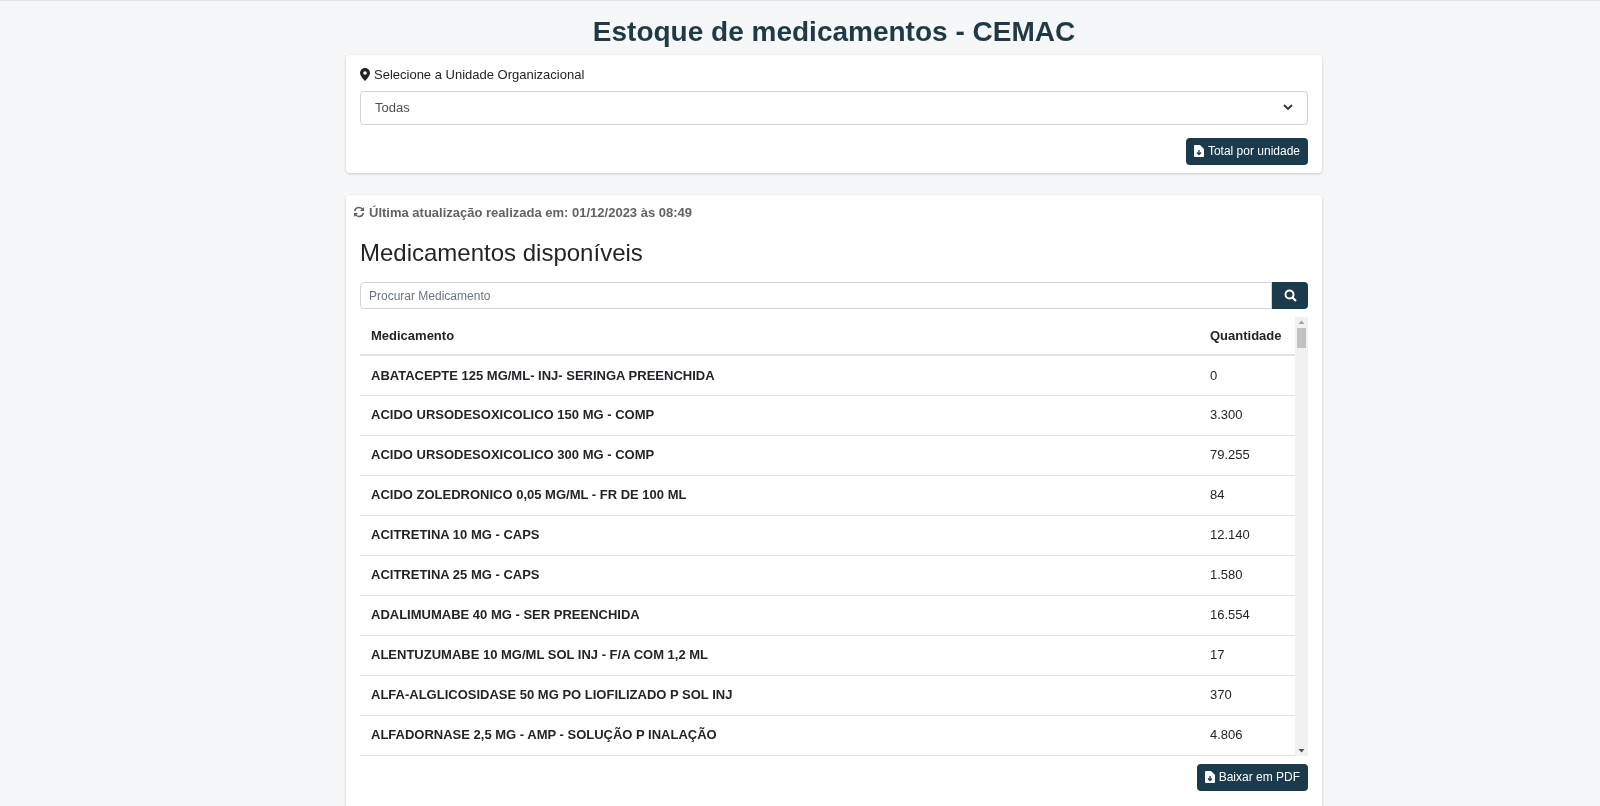 This screenshot has width=1600, height=806. I want to click on quantity-cell: 12.140, so click(1247, 535).